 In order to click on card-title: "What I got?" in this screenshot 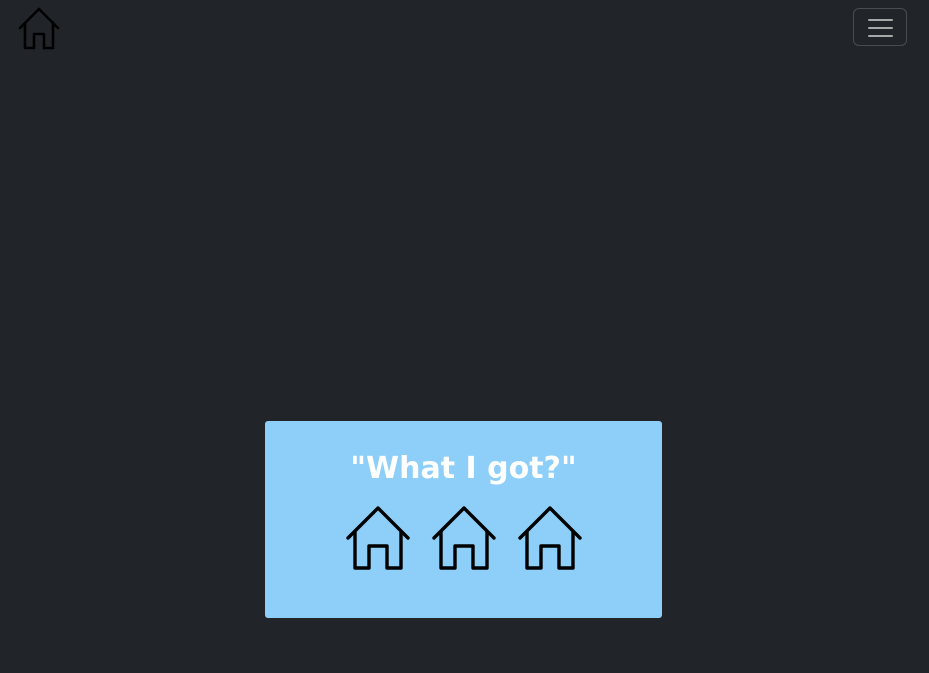, I will do `click(463, 468)`.